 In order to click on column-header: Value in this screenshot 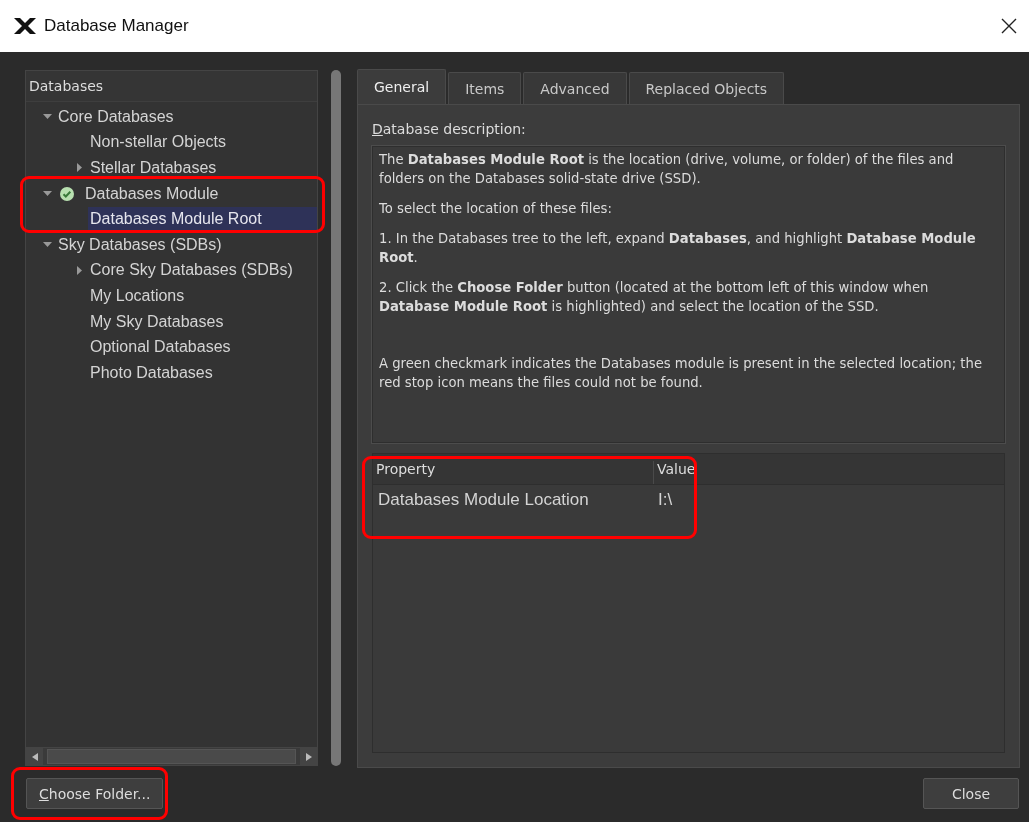, I will do `click(828, 472)`.